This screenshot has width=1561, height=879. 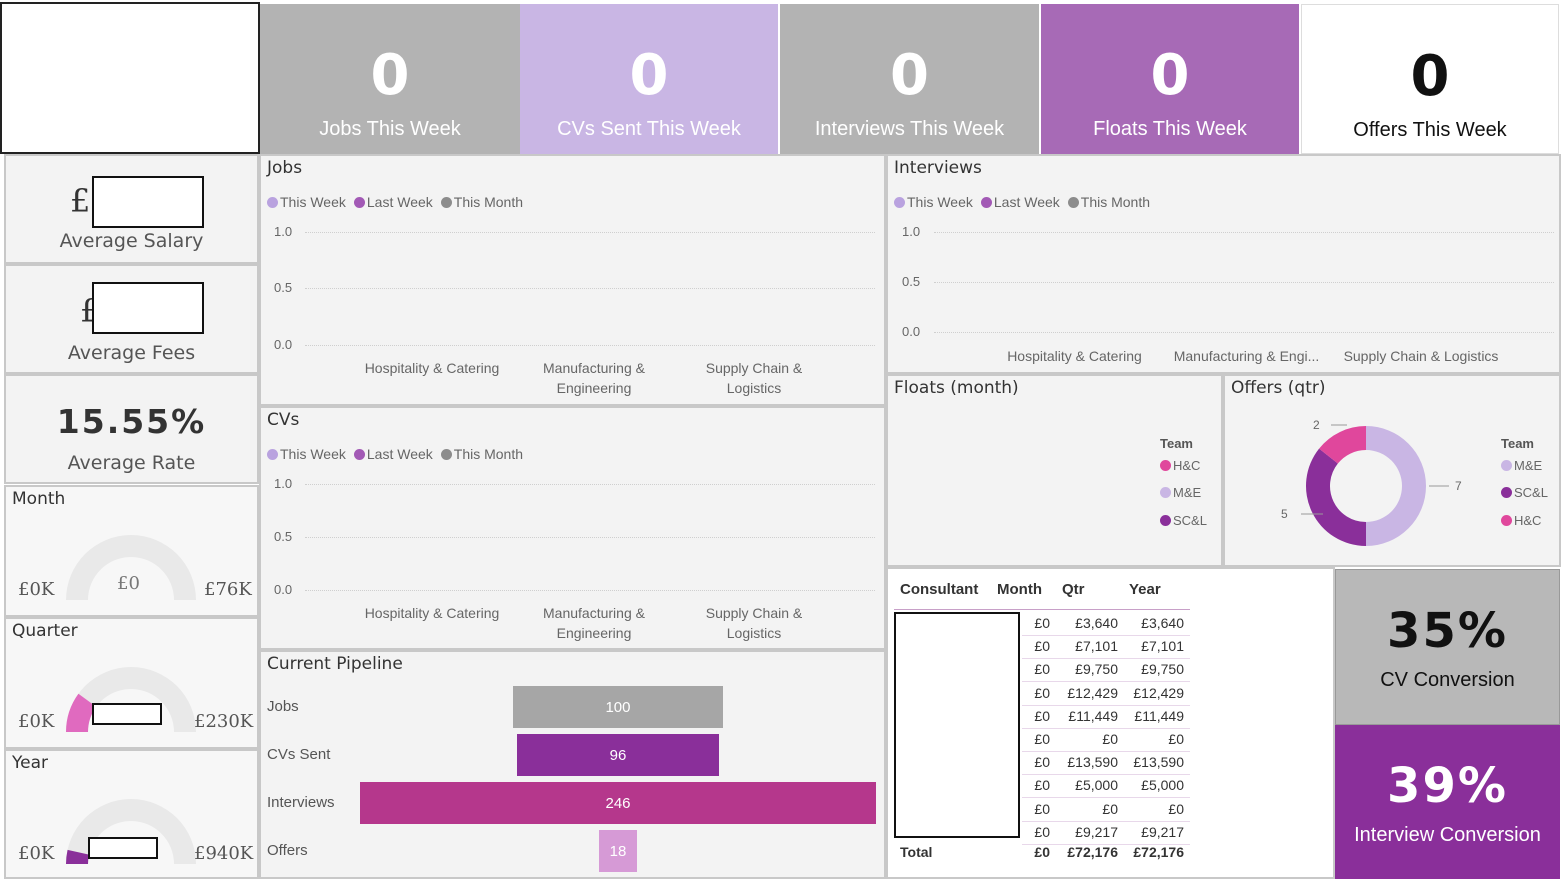 What do you see at coordinates (1145, 589) in the screenshot?
I see `column-header: Year` at bounding box center [1145, 589].